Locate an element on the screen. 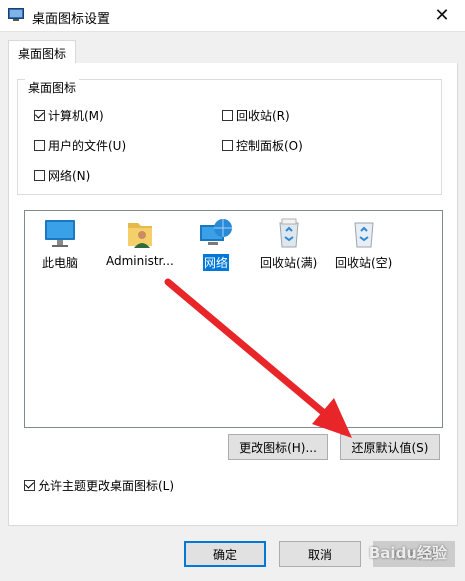 This screenshot has width=465, height=581. checkbox-allow-themes-box is located at coordinates (29, 485).